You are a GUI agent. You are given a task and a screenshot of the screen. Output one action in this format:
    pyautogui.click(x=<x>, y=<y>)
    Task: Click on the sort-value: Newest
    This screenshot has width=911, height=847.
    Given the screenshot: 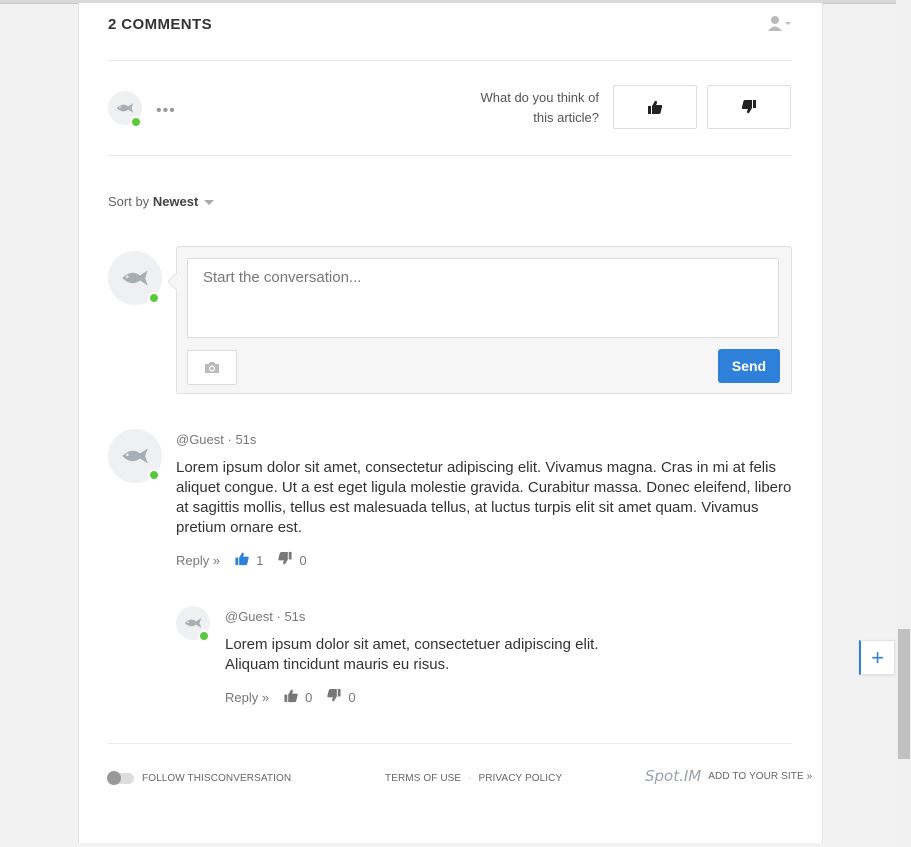 What is the action you would take?
    pyautogui.click(x=176, y=201)
    